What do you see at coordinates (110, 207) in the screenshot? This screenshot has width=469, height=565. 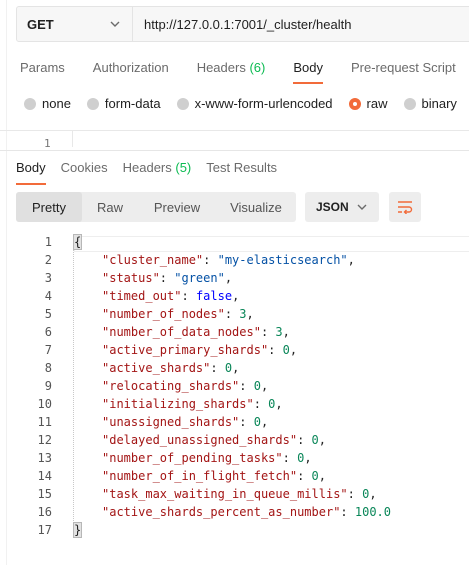 I see `view-raw-button: Raw` at bounding box center [110, 207].